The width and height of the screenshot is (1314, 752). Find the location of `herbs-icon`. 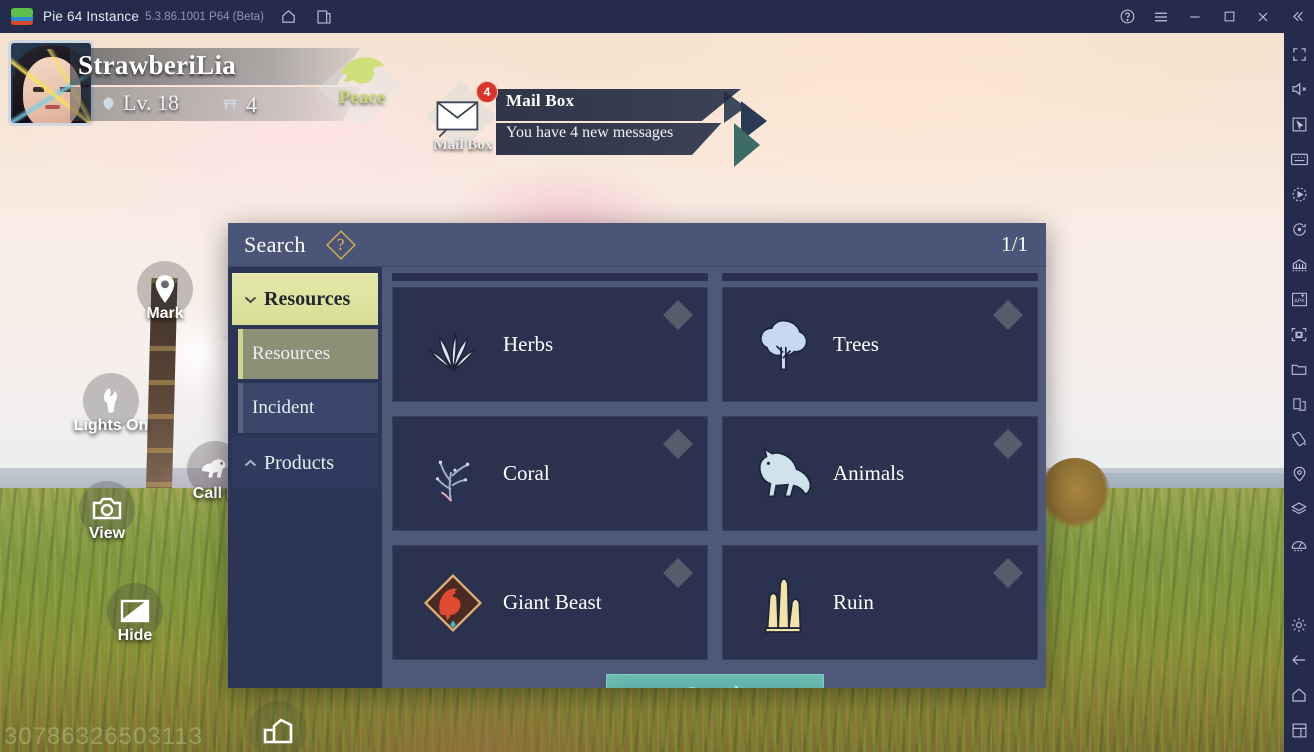

herbs-icon is located at coordinates (453, 345).